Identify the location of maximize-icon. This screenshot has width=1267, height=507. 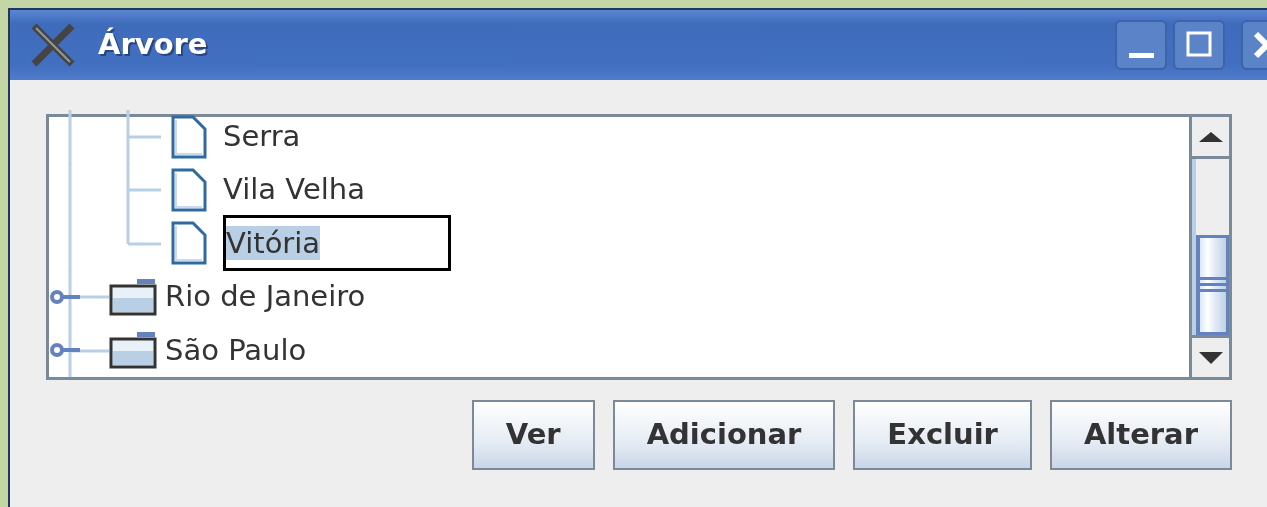
(1199, 45).